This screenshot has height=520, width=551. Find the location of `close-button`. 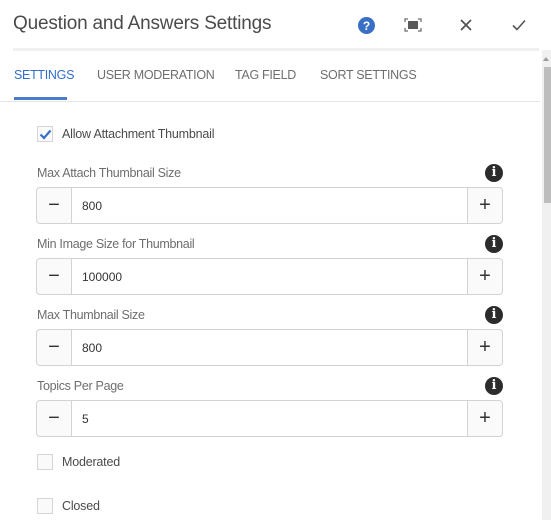

close-button is located at coordinates (466, 25).